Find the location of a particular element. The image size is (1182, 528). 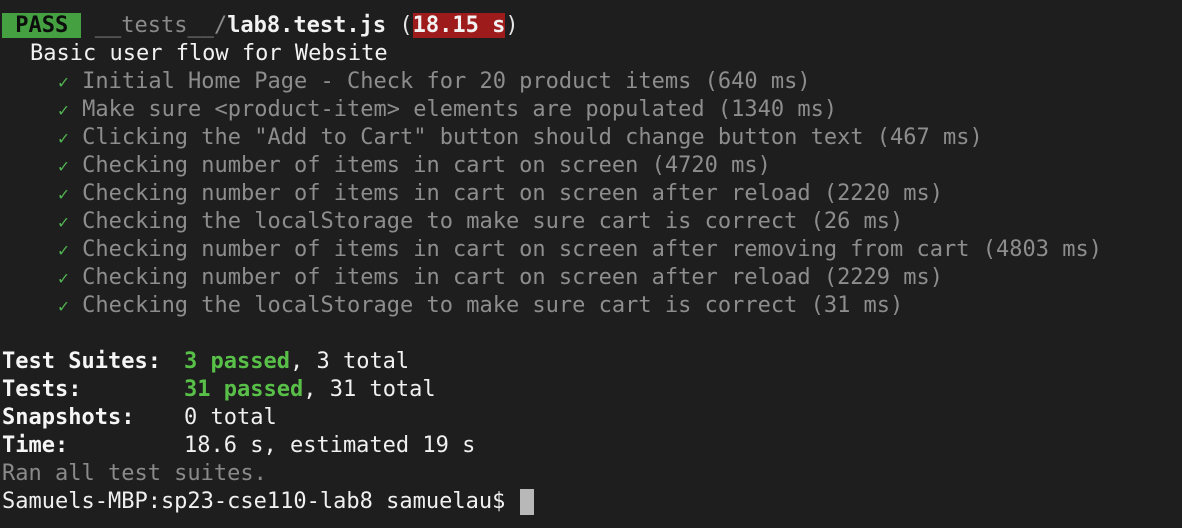

summary-time: Time: 18.6 s, estimated 19 s is located at coordinates (238, 446).